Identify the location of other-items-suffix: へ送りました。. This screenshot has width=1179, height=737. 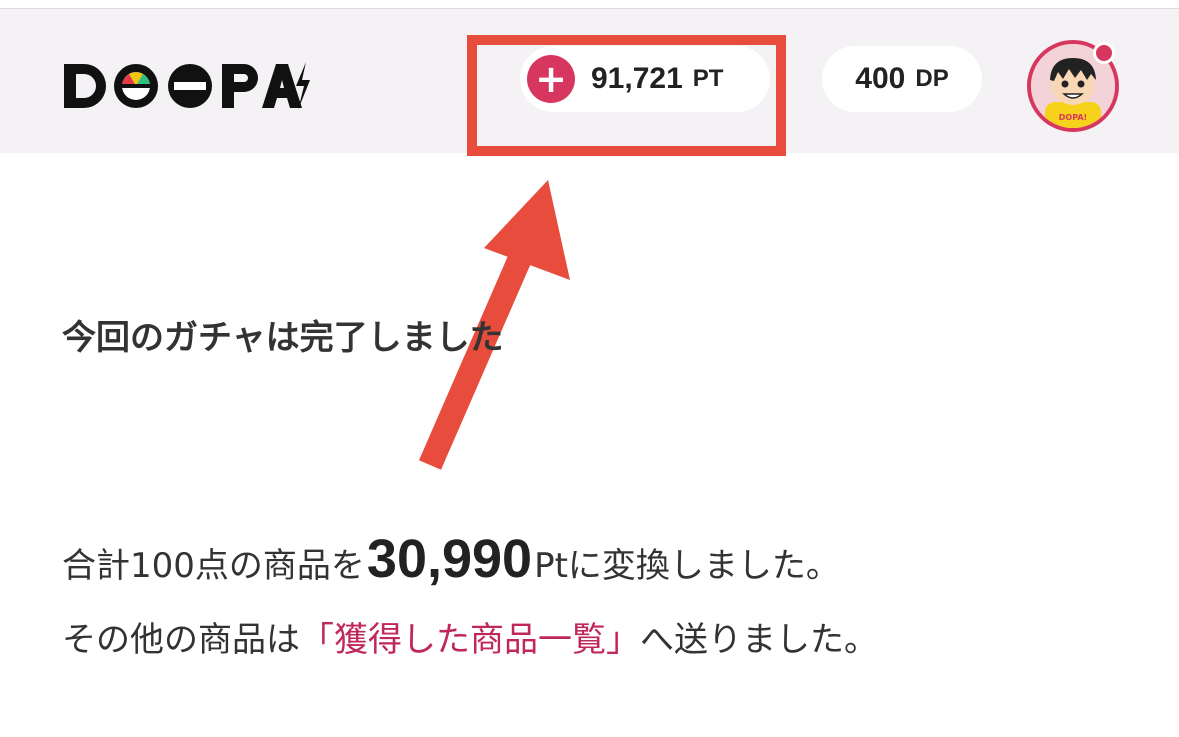
(759, 640).